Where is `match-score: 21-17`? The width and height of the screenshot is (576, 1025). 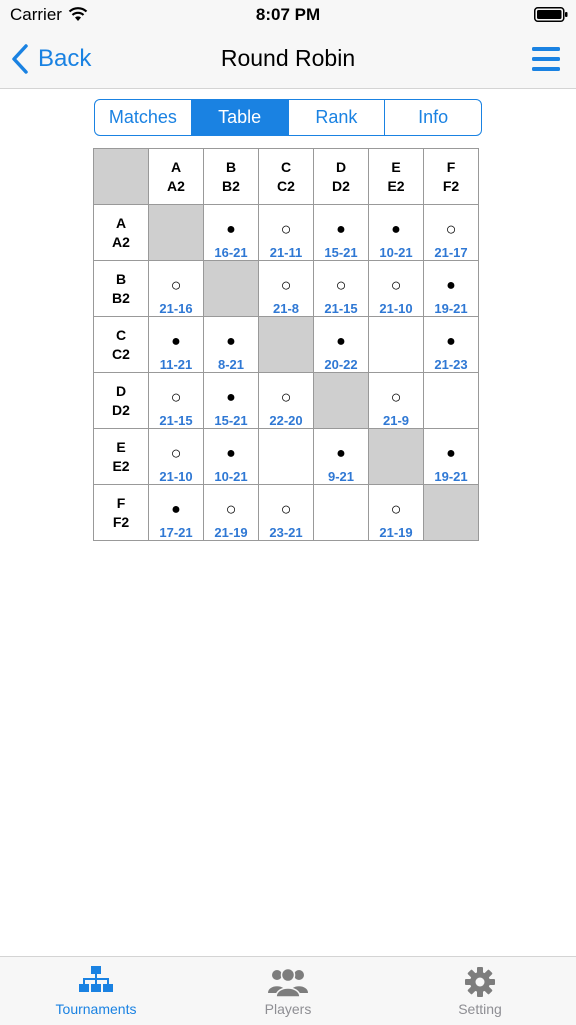
match-score: 21-17 is located at coordinates (451, 252).